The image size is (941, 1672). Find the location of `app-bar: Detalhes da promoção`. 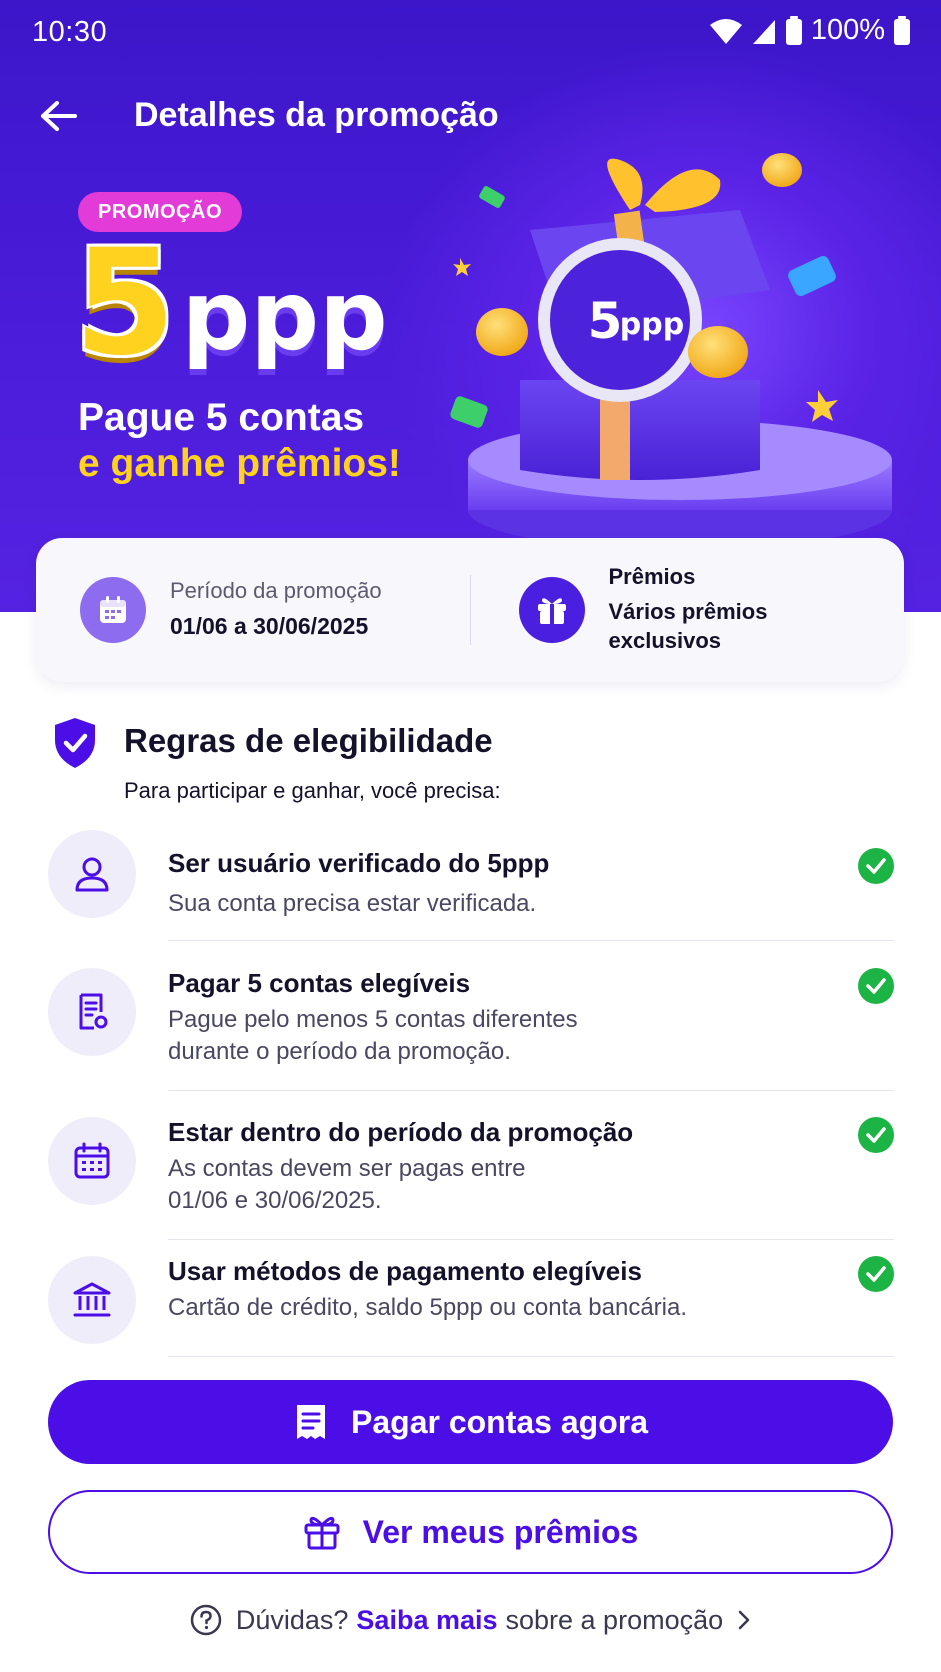

app-bar: Detalhes da promoção is located at coordinates (470, 115).